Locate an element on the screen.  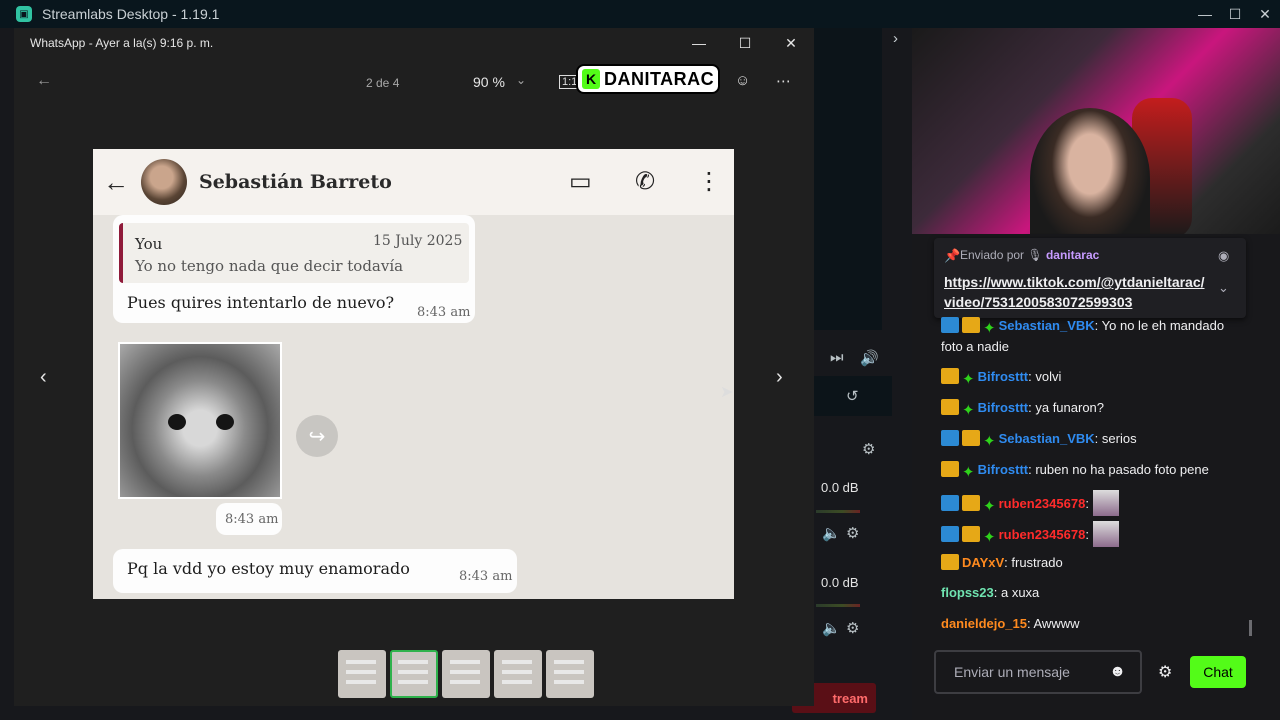
thumbnail-strip is located at coordinates (466, 674).